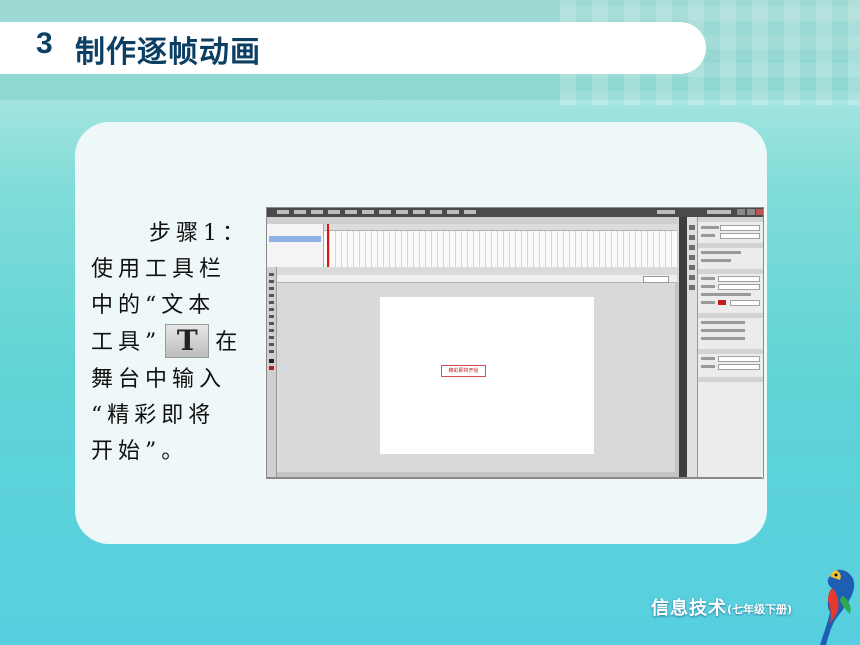 The height and width of the screenshot is (645, 860). I want to click on parrot-logo-icon, so click(837, 607).